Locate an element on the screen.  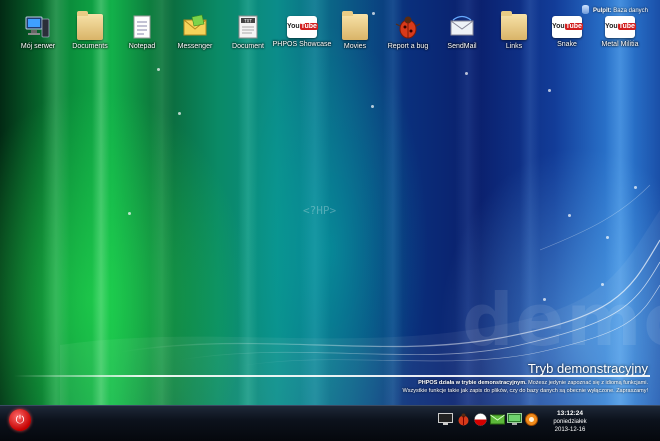
monitor-icon is located at coordinates (445, 419).